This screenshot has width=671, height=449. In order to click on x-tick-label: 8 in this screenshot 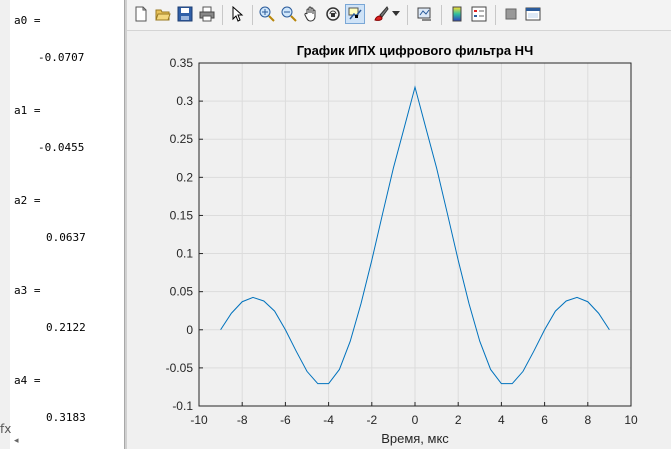, I will do `click(587, 420)`.